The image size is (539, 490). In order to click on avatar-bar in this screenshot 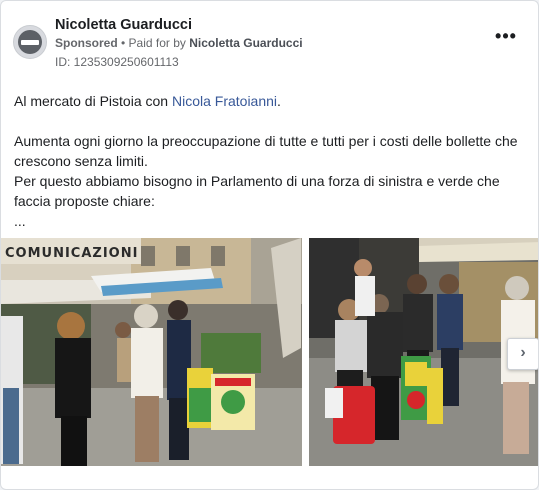, I will do `click(30, 42)`.